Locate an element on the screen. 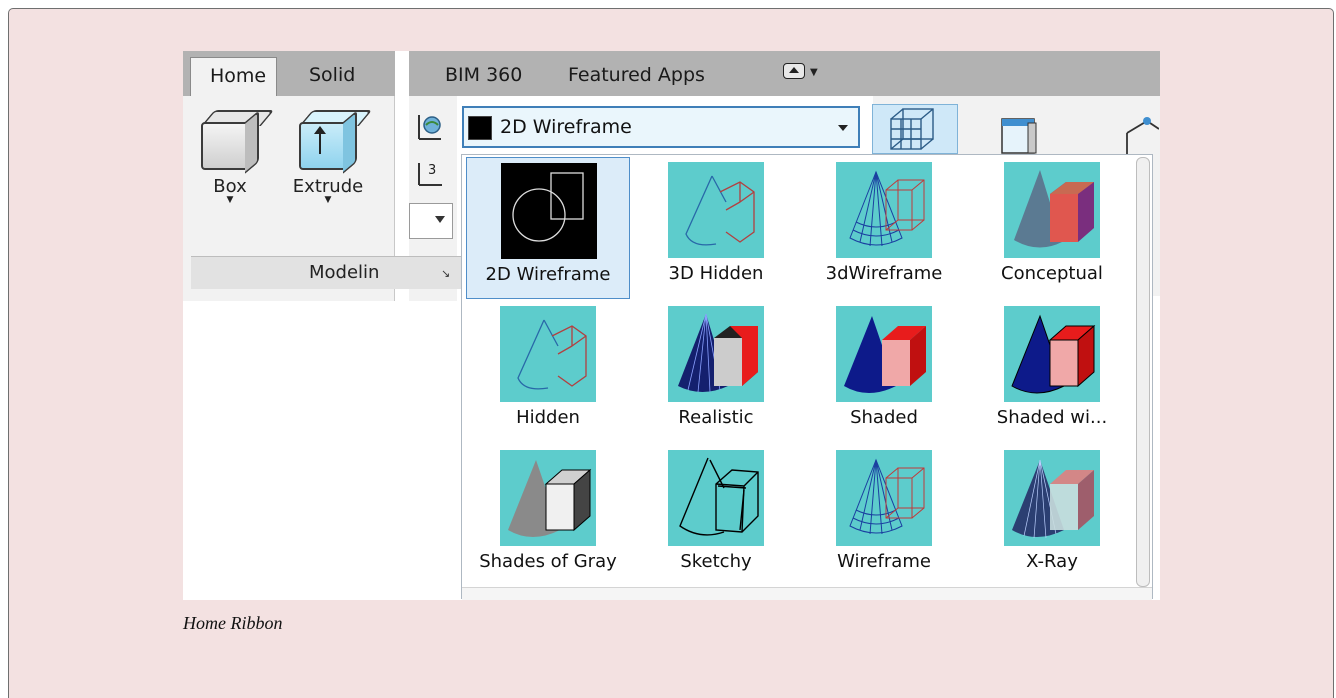 The height and width of the screenshot is (698, 1336). 2d-wireframe-icon is located at coordinates (480, 128).